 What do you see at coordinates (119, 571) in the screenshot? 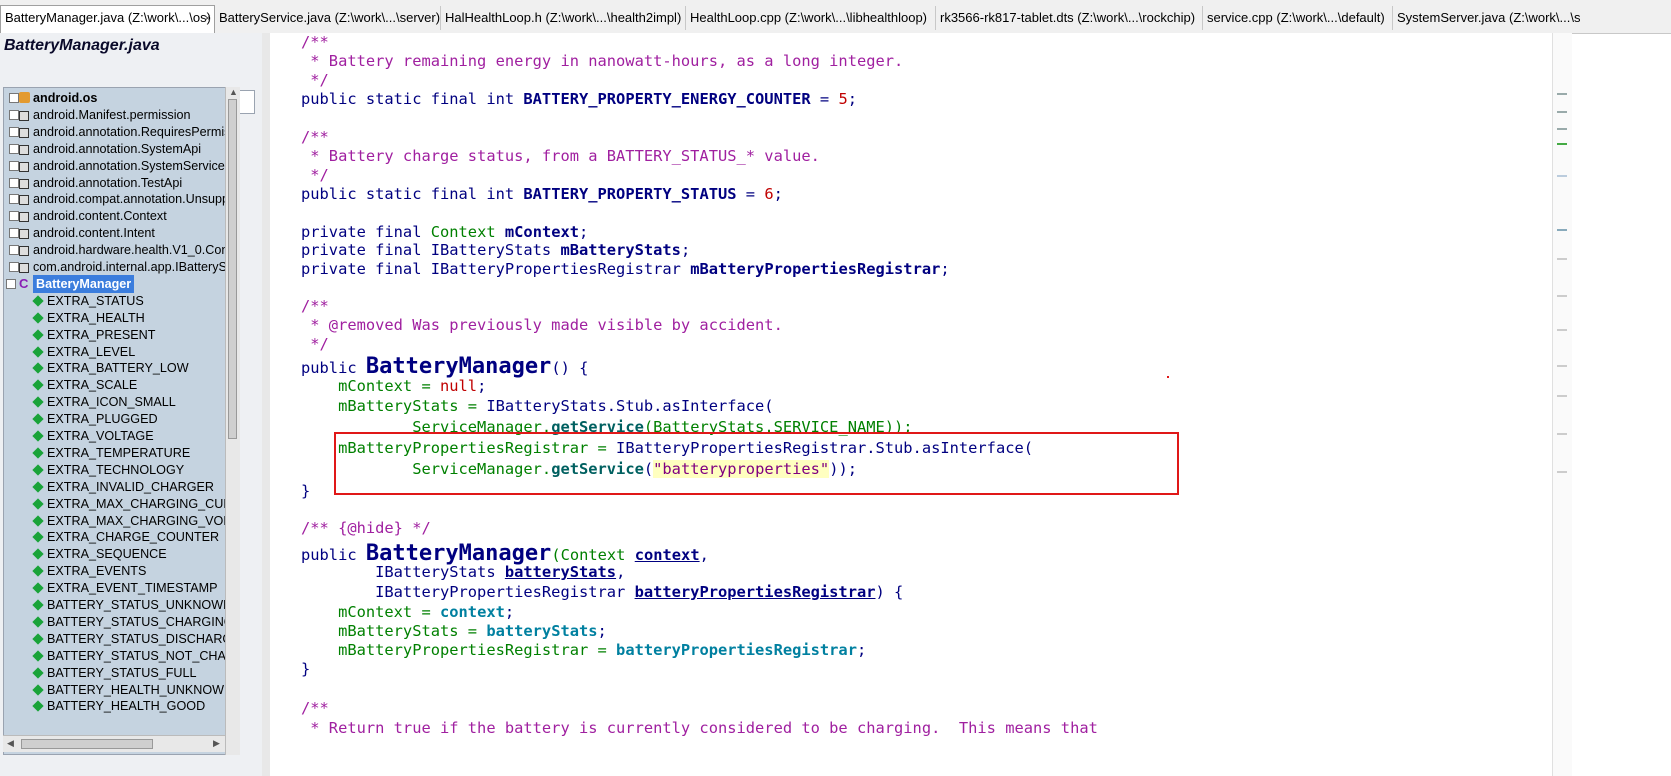
I see `symbol-tree-item: EXTRA_EVENTS` at bounding box center [119, 571].